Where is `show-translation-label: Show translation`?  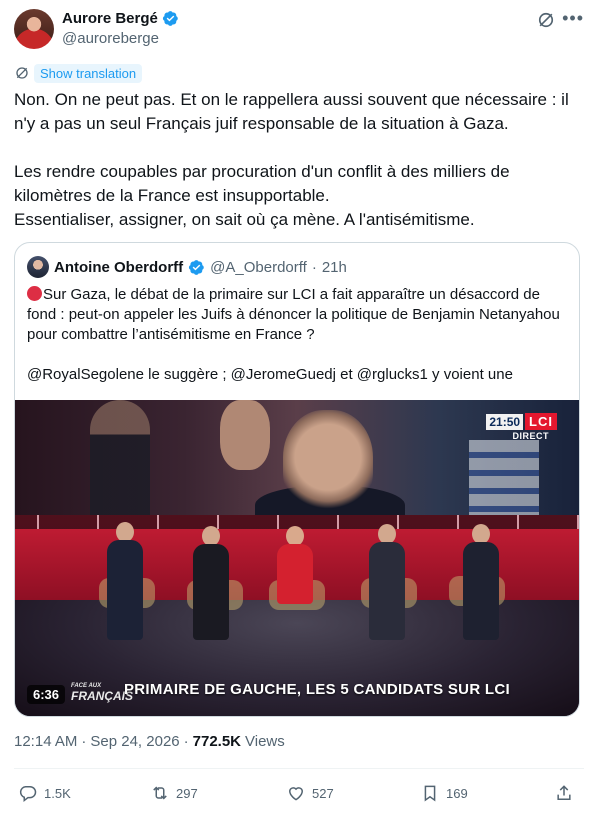 show-translation-label: Show translation is located at coordinates (88, 73).